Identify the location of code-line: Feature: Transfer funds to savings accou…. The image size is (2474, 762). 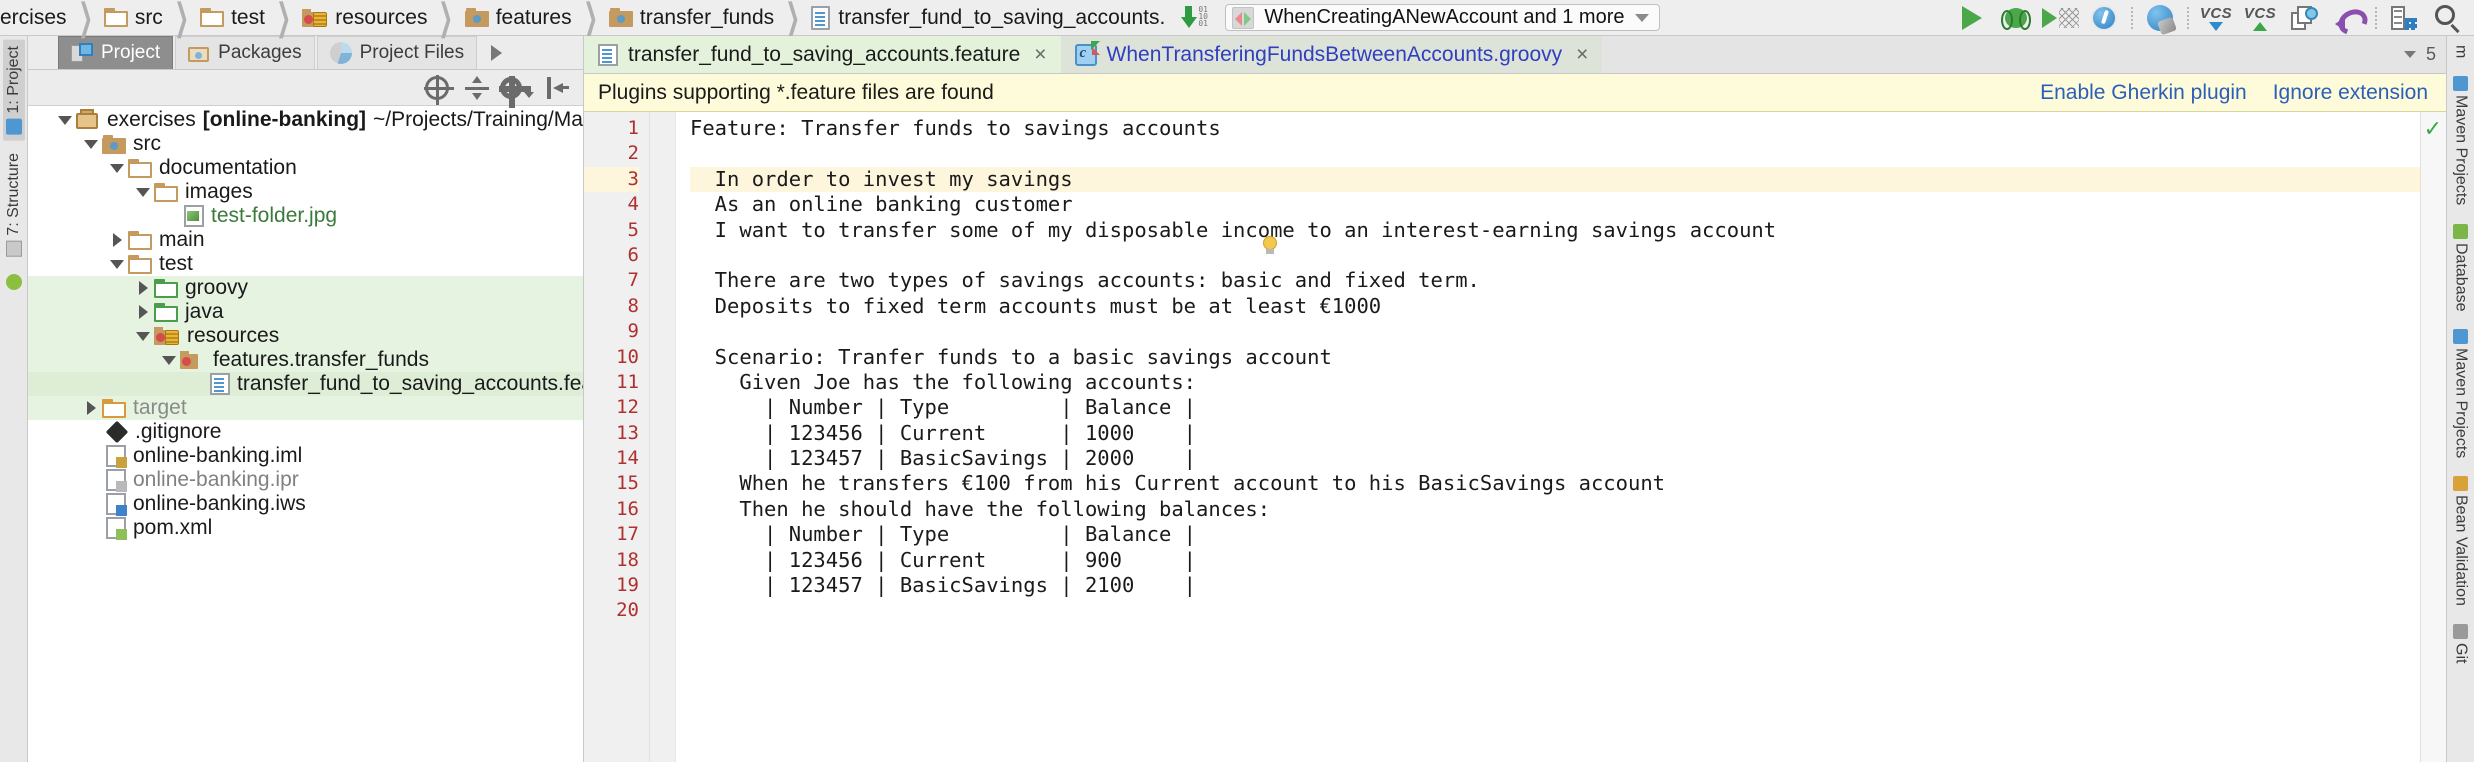
(1568, 128).